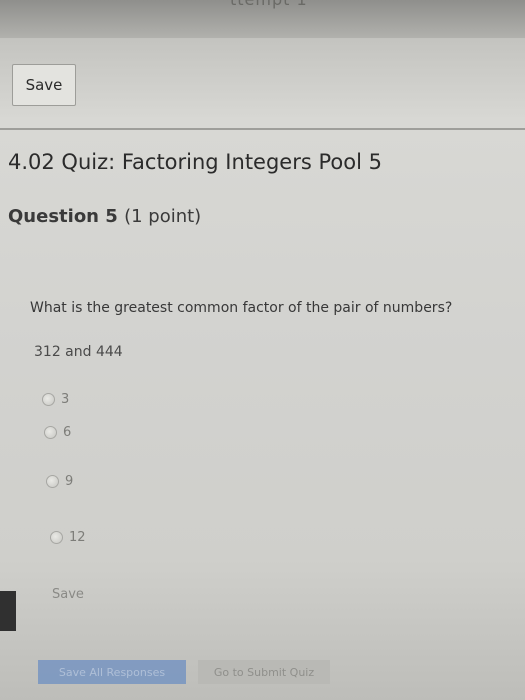 The width and height of the screenshot is (525, 700). What do you see at coordinates (78, 352) in the screenshot?
I see `question-numbers: 312 and 444` at bounding box center [78, 352].